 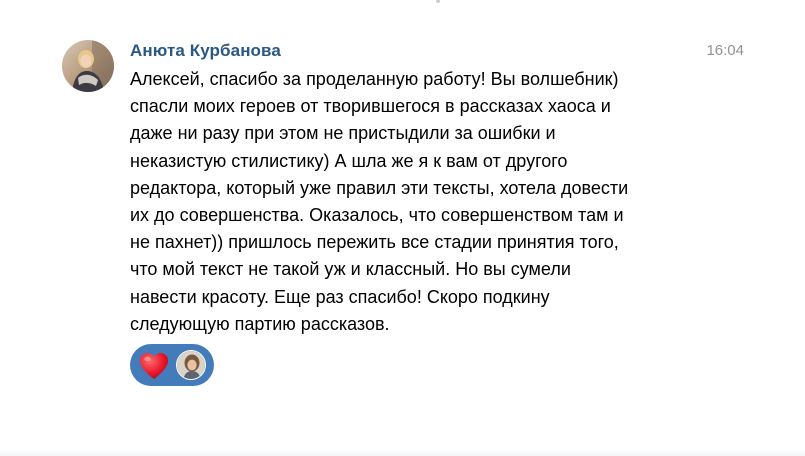 I want to click on message-timestamp: 16:04, so click(x=725, y=50).